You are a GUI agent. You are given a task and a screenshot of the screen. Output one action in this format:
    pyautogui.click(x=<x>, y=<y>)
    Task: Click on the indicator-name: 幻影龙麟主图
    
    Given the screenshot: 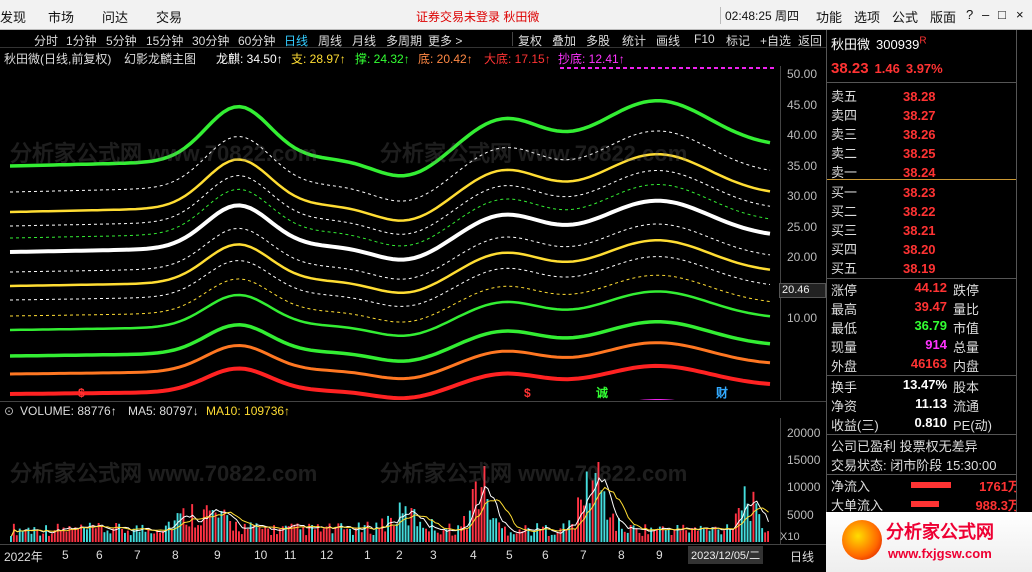 What is the action you would take?
    pyautogui.click(x=160, y=58)
    